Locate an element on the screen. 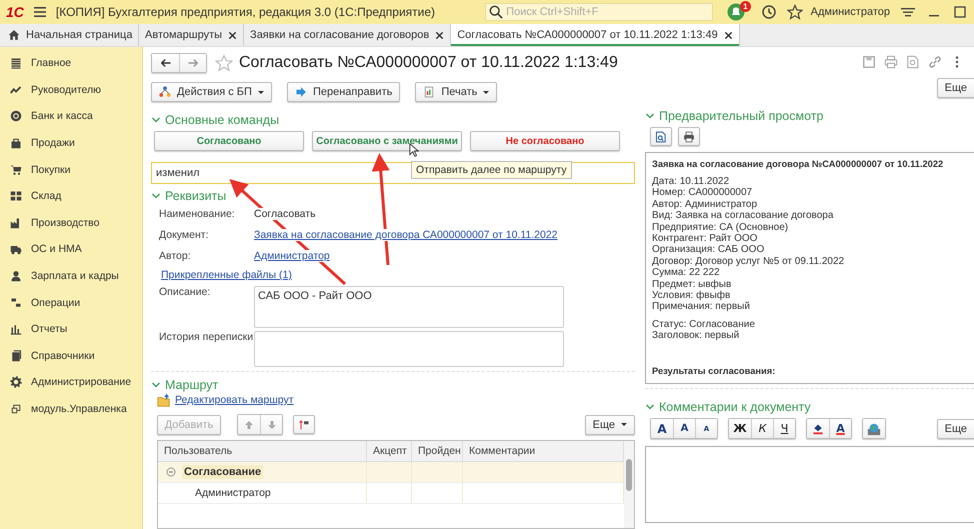  preview-icon is located at coordinates (913, 62).